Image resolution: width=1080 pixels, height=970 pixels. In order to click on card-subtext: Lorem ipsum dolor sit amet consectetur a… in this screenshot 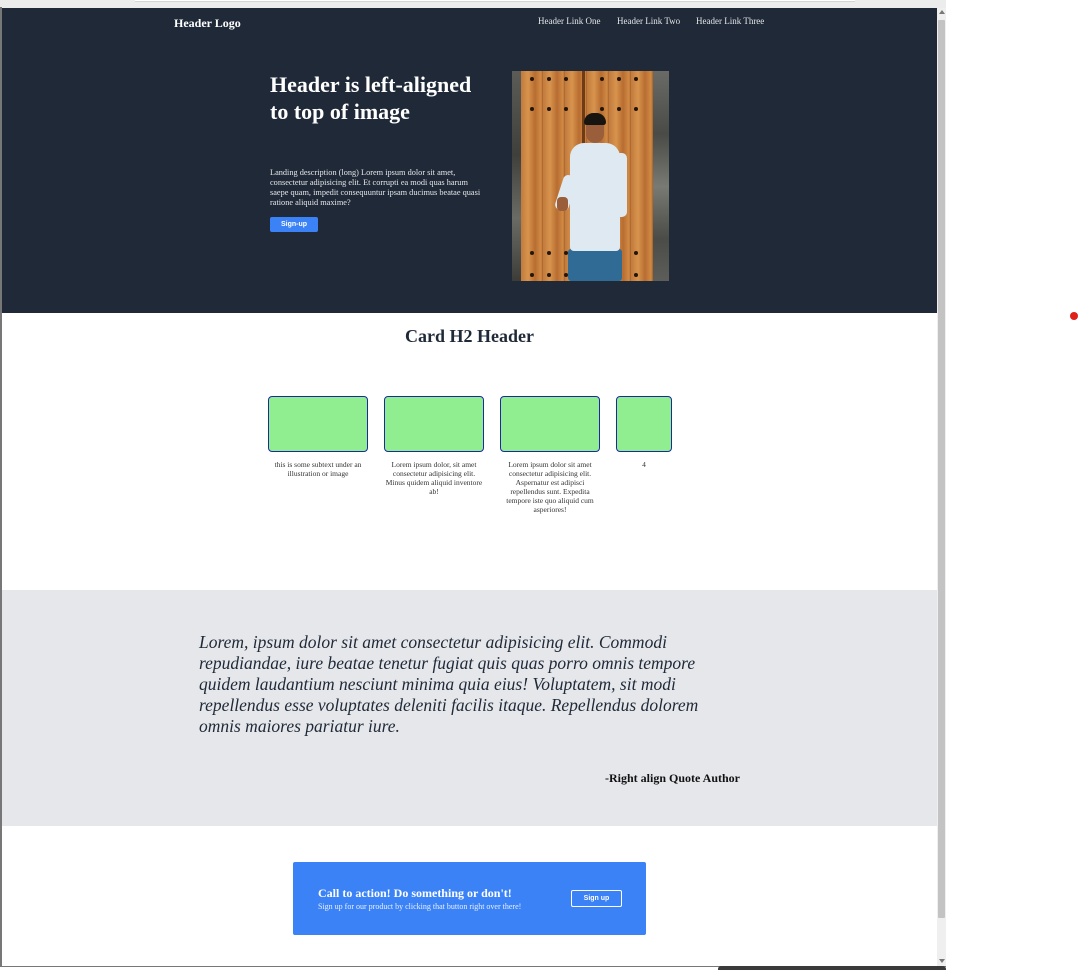, I will do `click(550, 487)`.